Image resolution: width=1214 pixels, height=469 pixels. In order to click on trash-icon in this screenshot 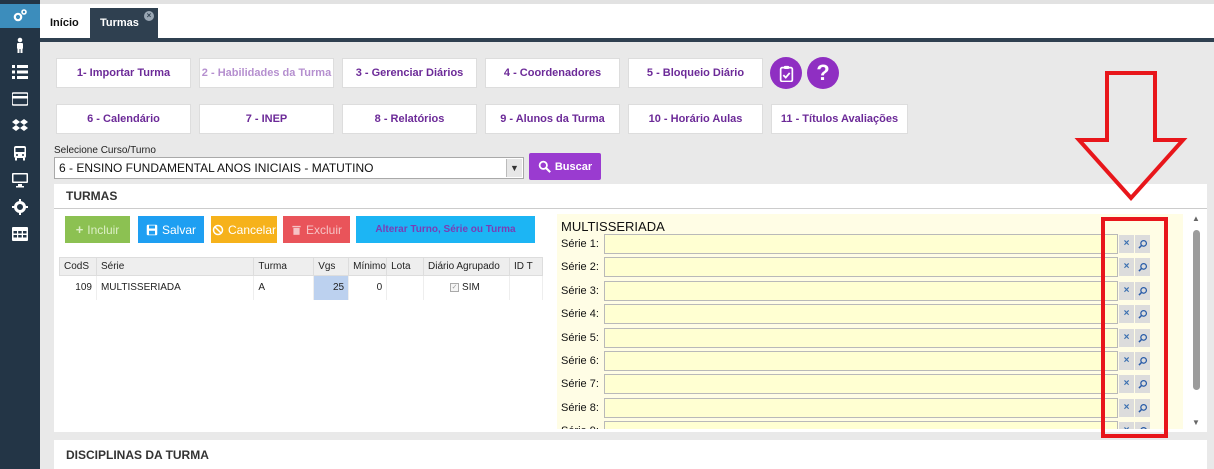, I will do `click(296, 230)`.